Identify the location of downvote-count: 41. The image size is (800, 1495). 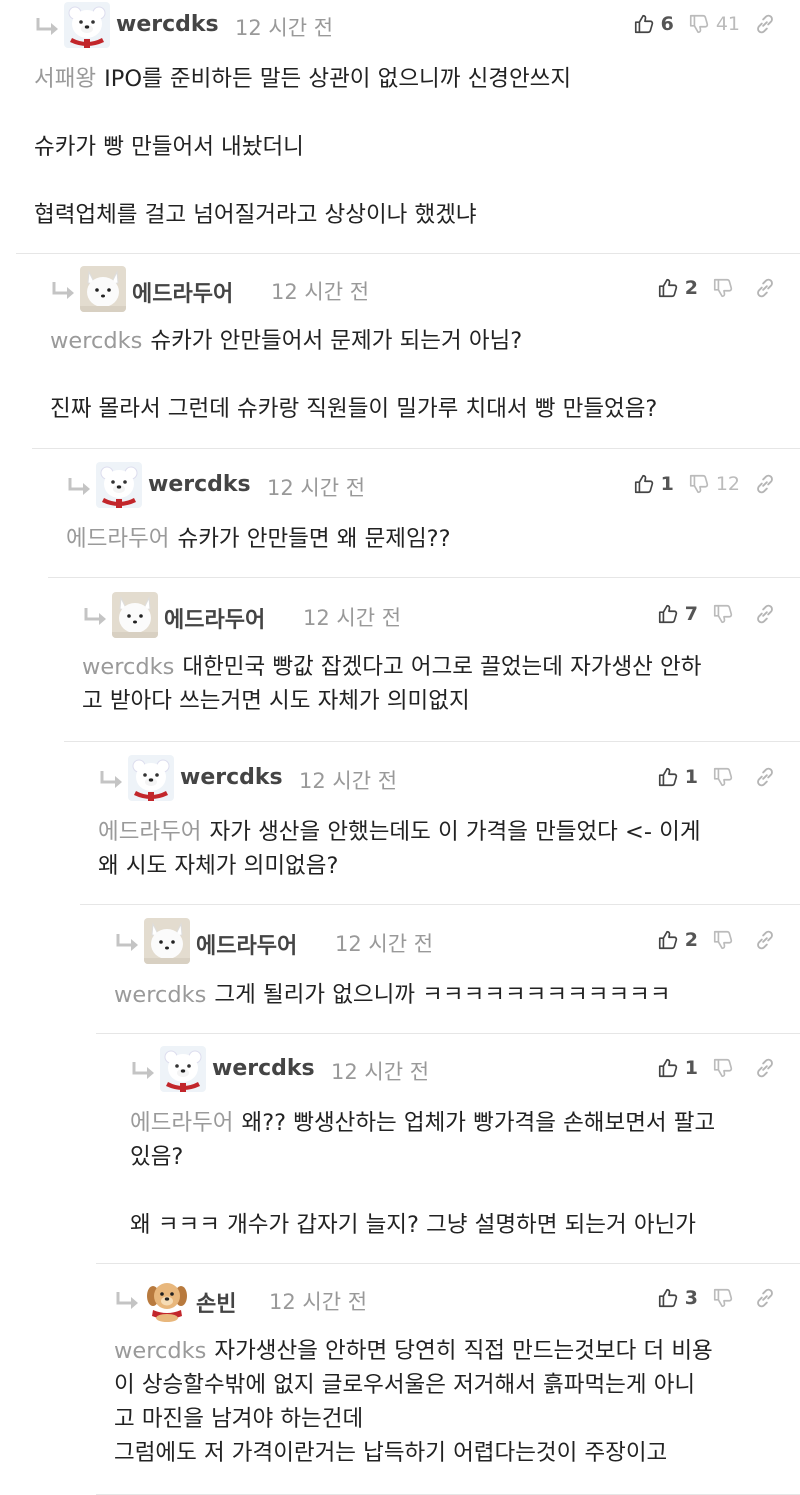
(727, 24).